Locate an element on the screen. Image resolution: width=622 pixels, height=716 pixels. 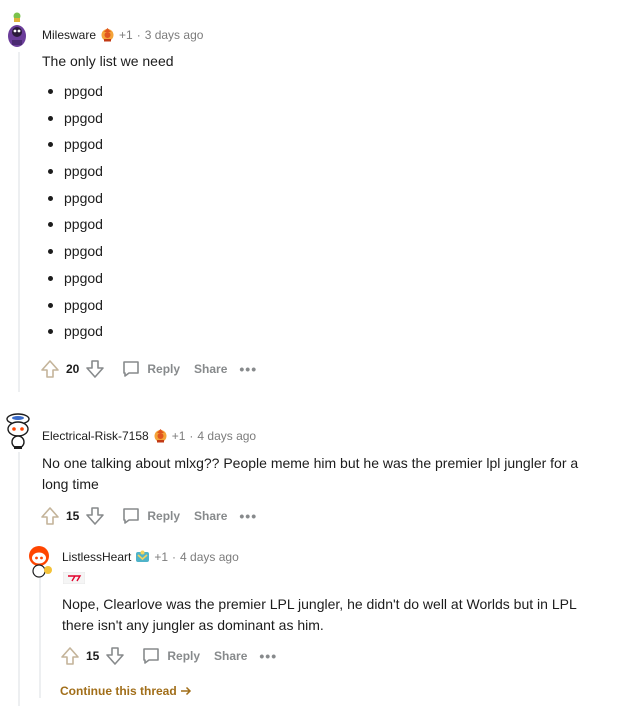
comment-actions: 20 Reply Share ••• is located at coordinates (148, 369).